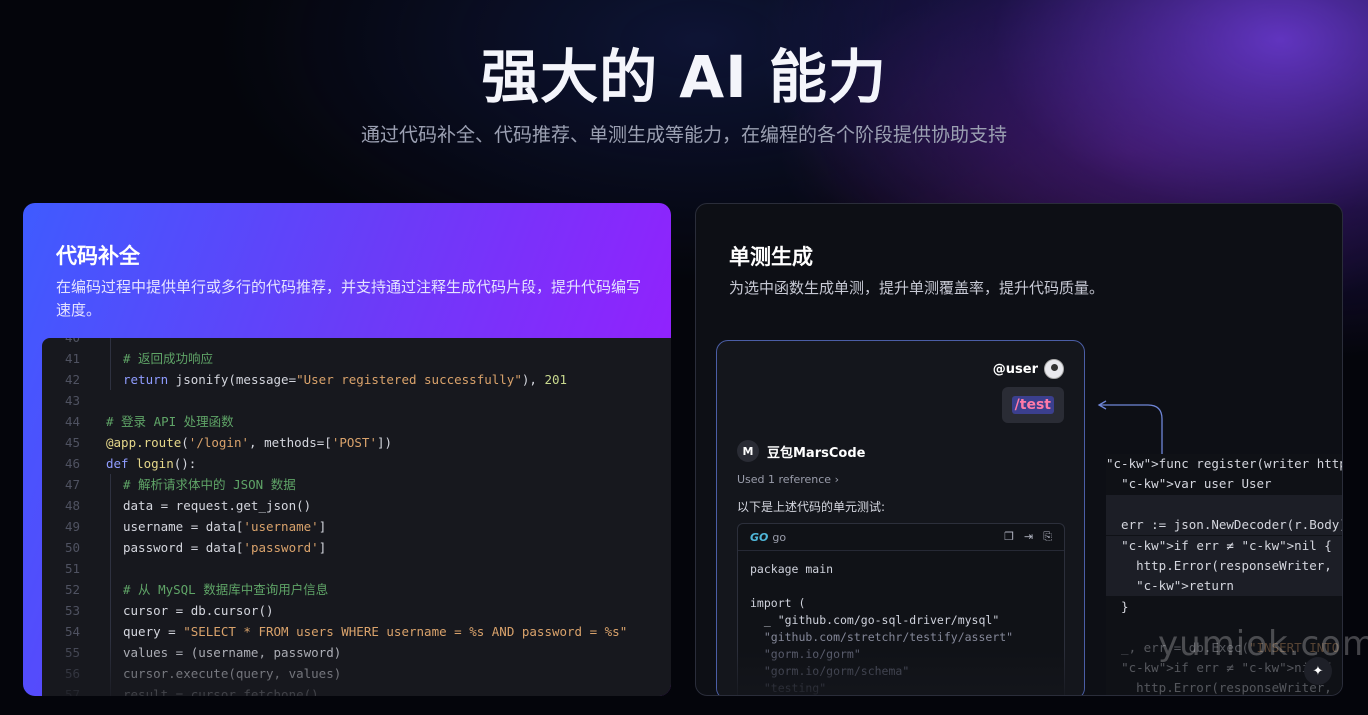 The width and height of the screenshot is (1368, 715). I want to click on code-line: 46 def login():, so click(356, 463).